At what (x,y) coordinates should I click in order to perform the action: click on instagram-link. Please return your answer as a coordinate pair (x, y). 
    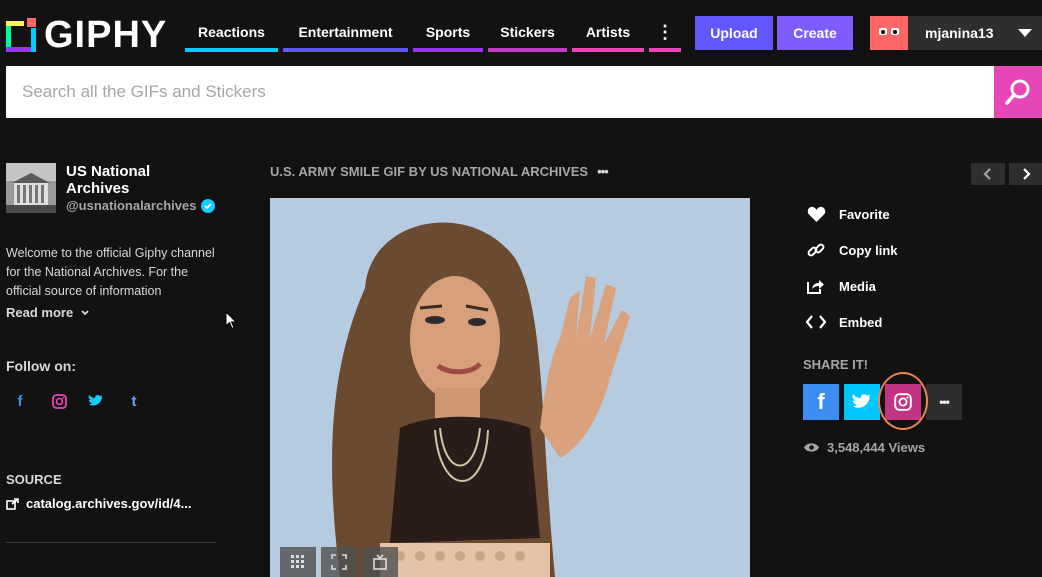
    Looking at the image, I should click on (59, 401).